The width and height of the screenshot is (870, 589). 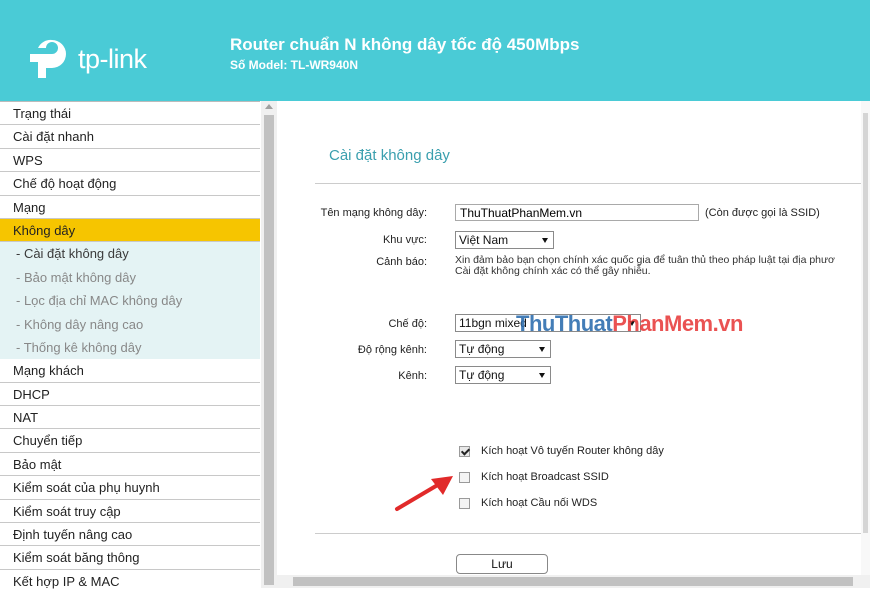 I want to click on sidebar-item: NAT, so click(x=130, y=418).